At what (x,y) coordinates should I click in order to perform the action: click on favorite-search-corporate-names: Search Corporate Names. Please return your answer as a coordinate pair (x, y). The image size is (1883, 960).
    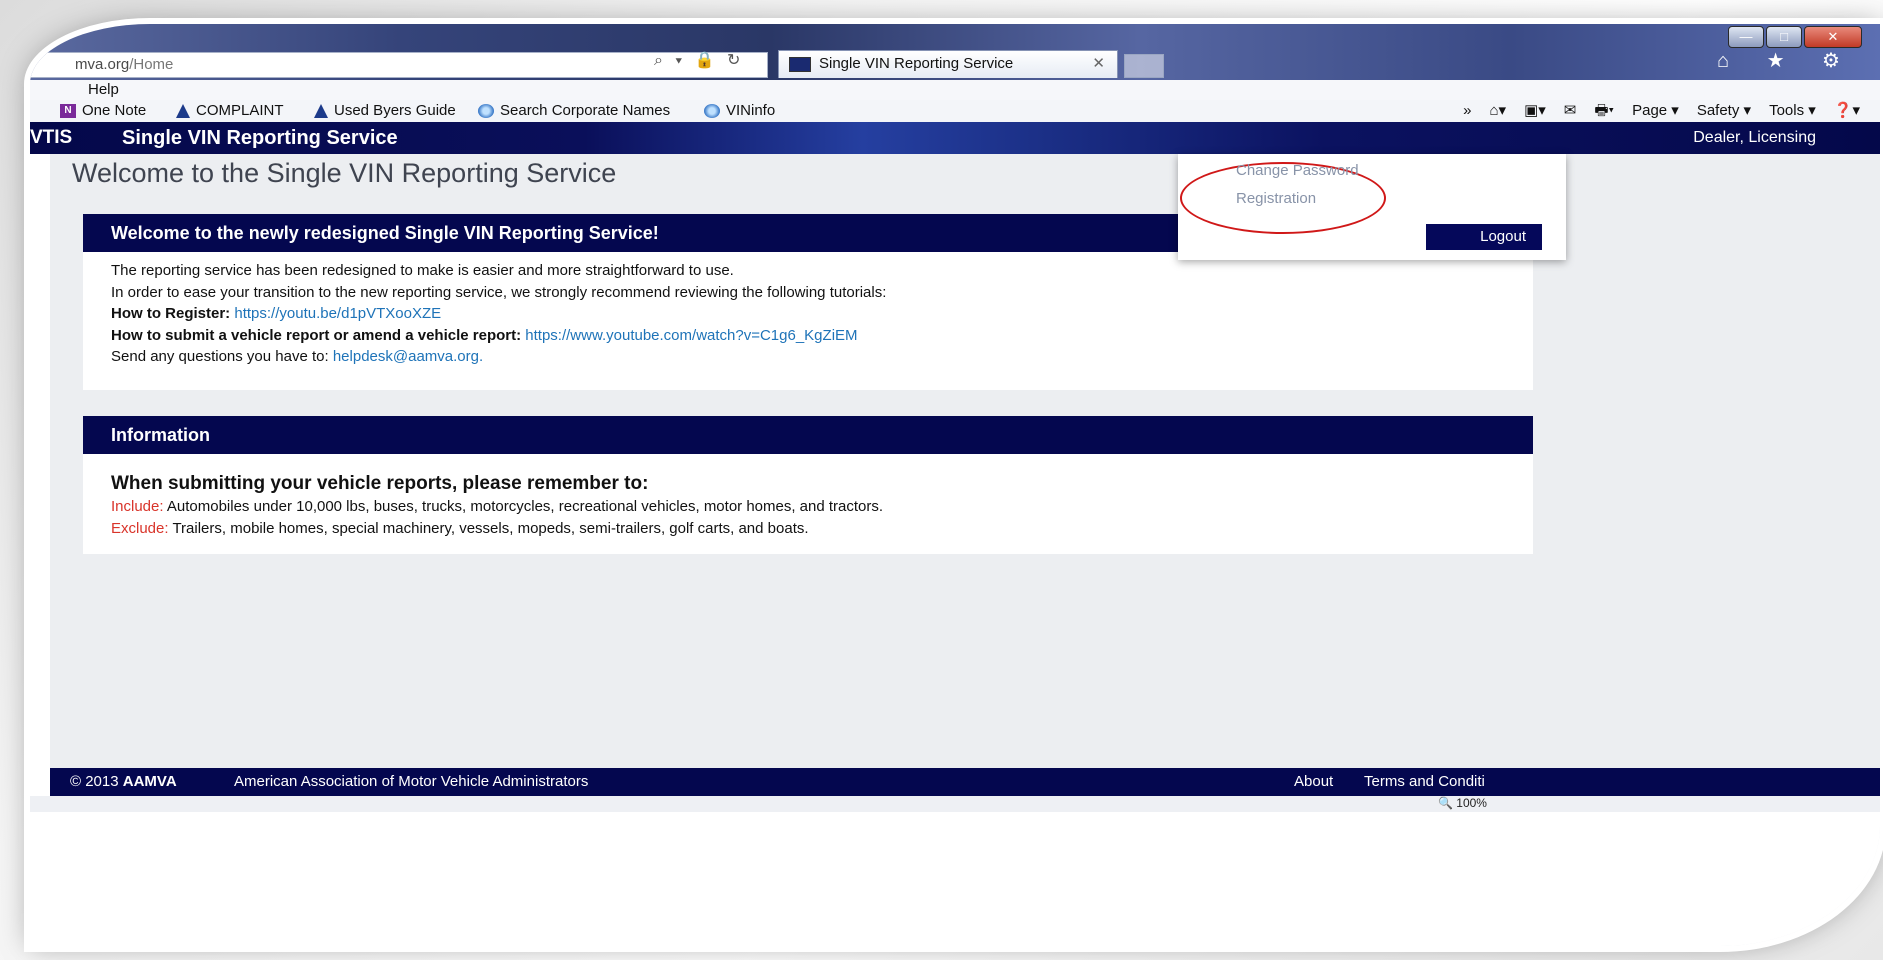
    Looking at the image, I should click on (574, 111).